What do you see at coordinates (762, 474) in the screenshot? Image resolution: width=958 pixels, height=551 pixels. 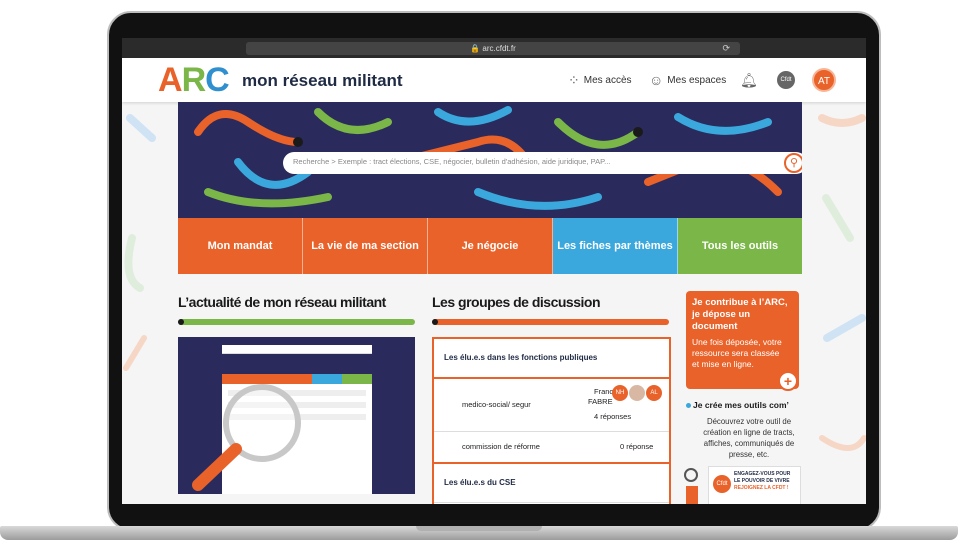 I see `ad-line-1: ENGAGEZ-VOUS POUR` at bounding box center [762, 474].